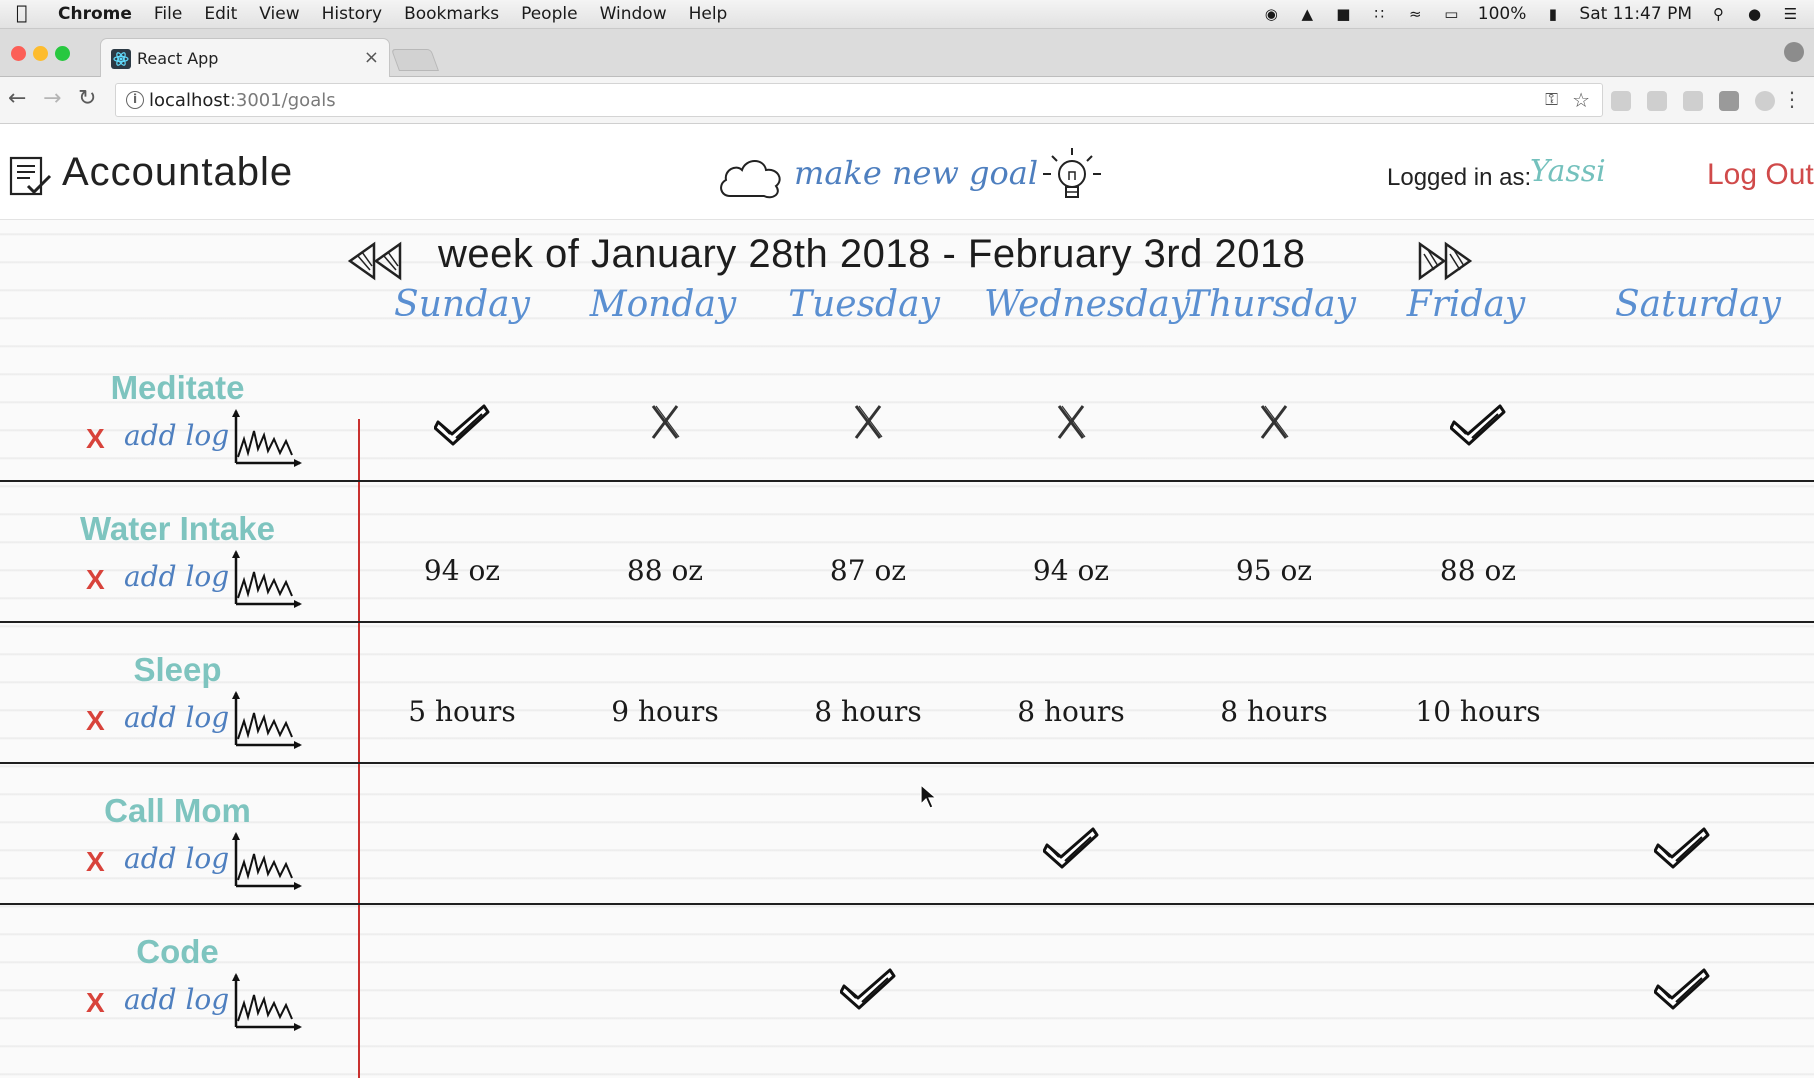 The image size is (1814, 1078). I want to click on goal-name: Code, so click(177, 952).